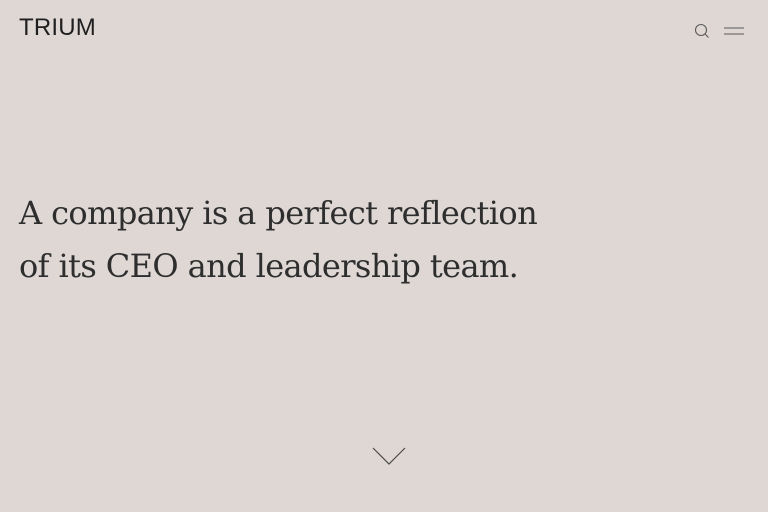 The width and height of the screenshot is (768, 512). I want to click on chevron-down-icon, so click(389, 458).